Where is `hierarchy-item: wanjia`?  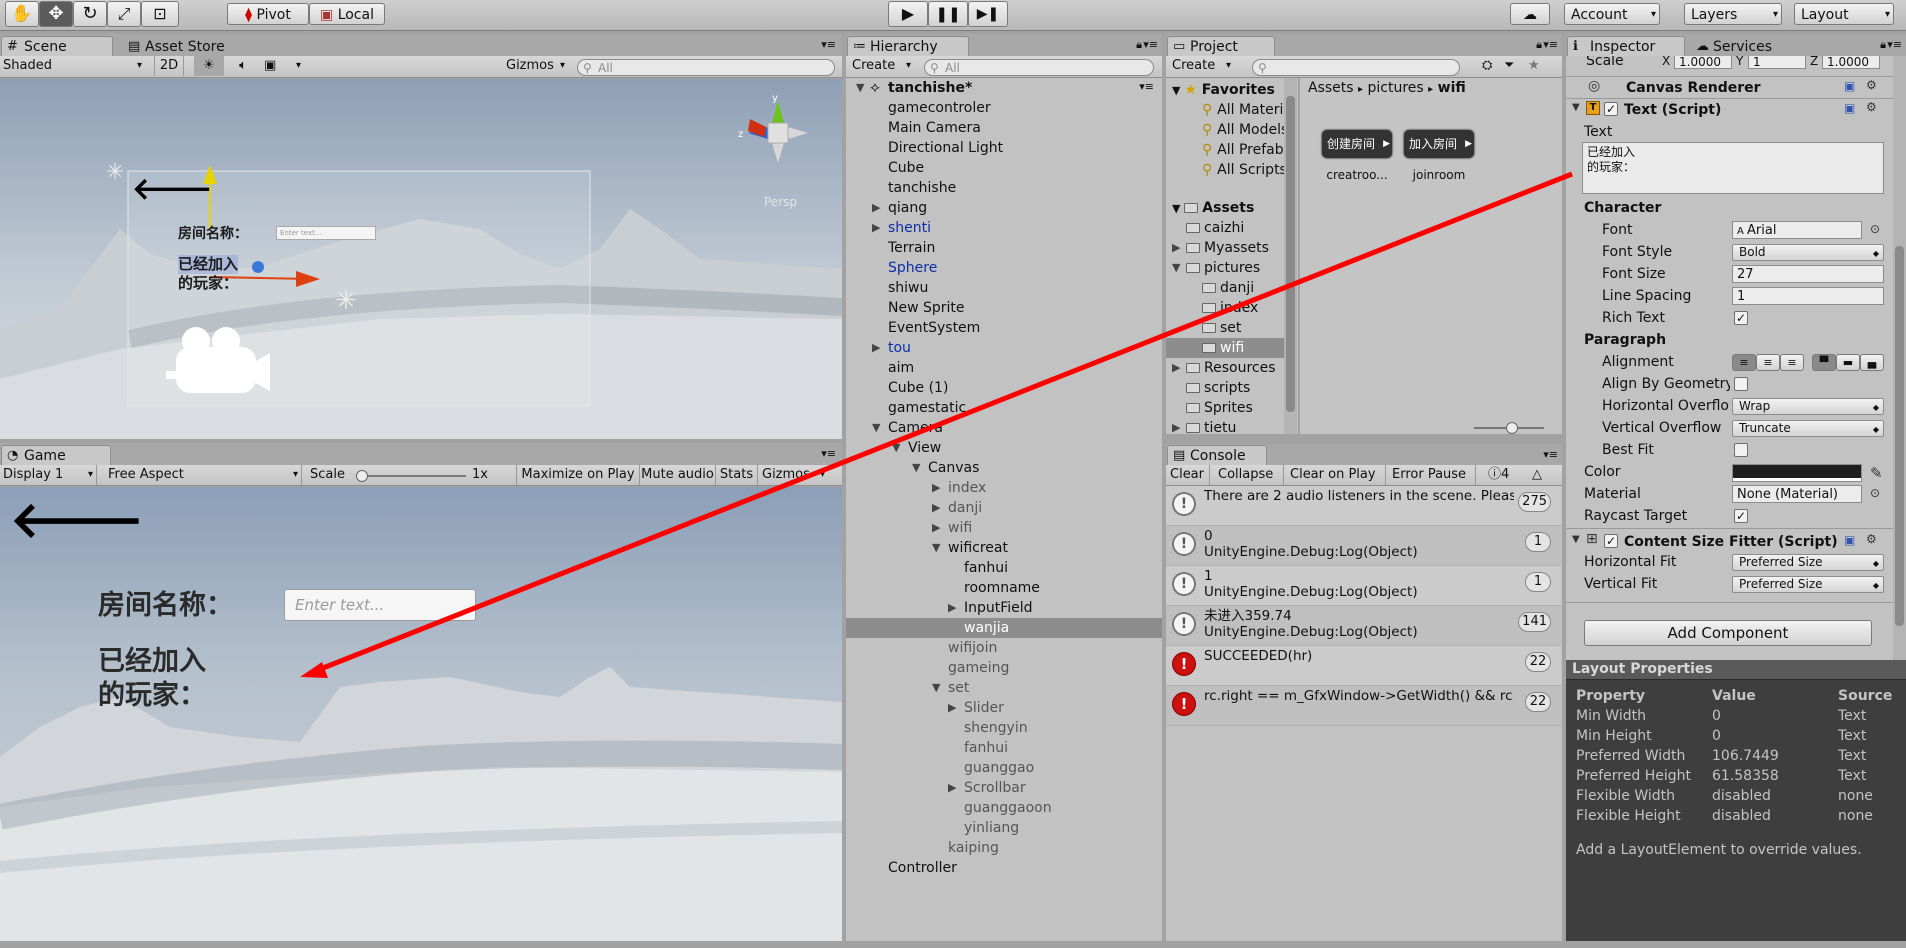
hierarchy-item: wanjia is located at coordinates (986, 628).